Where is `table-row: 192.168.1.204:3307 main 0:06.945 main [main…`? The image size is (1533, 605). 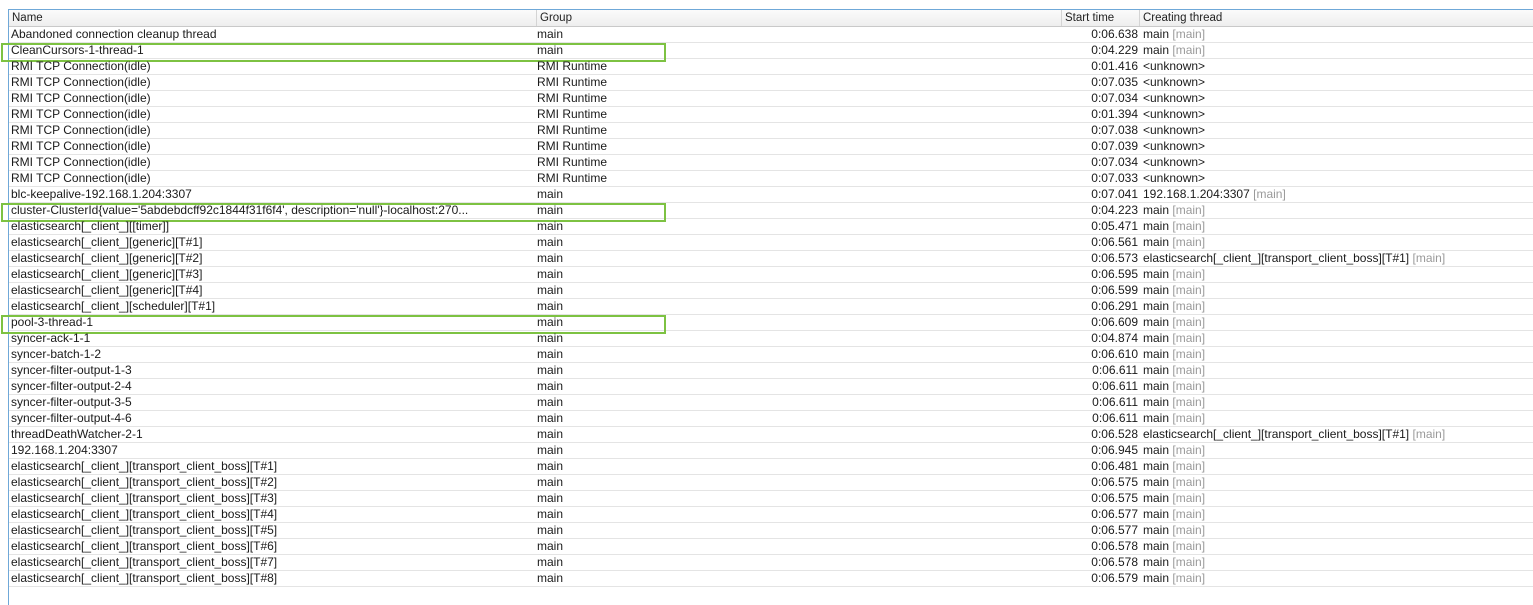
table-row: 192.168.1.204:3307 main 0:06.945 main [main… is located at coordinates (771, 451).